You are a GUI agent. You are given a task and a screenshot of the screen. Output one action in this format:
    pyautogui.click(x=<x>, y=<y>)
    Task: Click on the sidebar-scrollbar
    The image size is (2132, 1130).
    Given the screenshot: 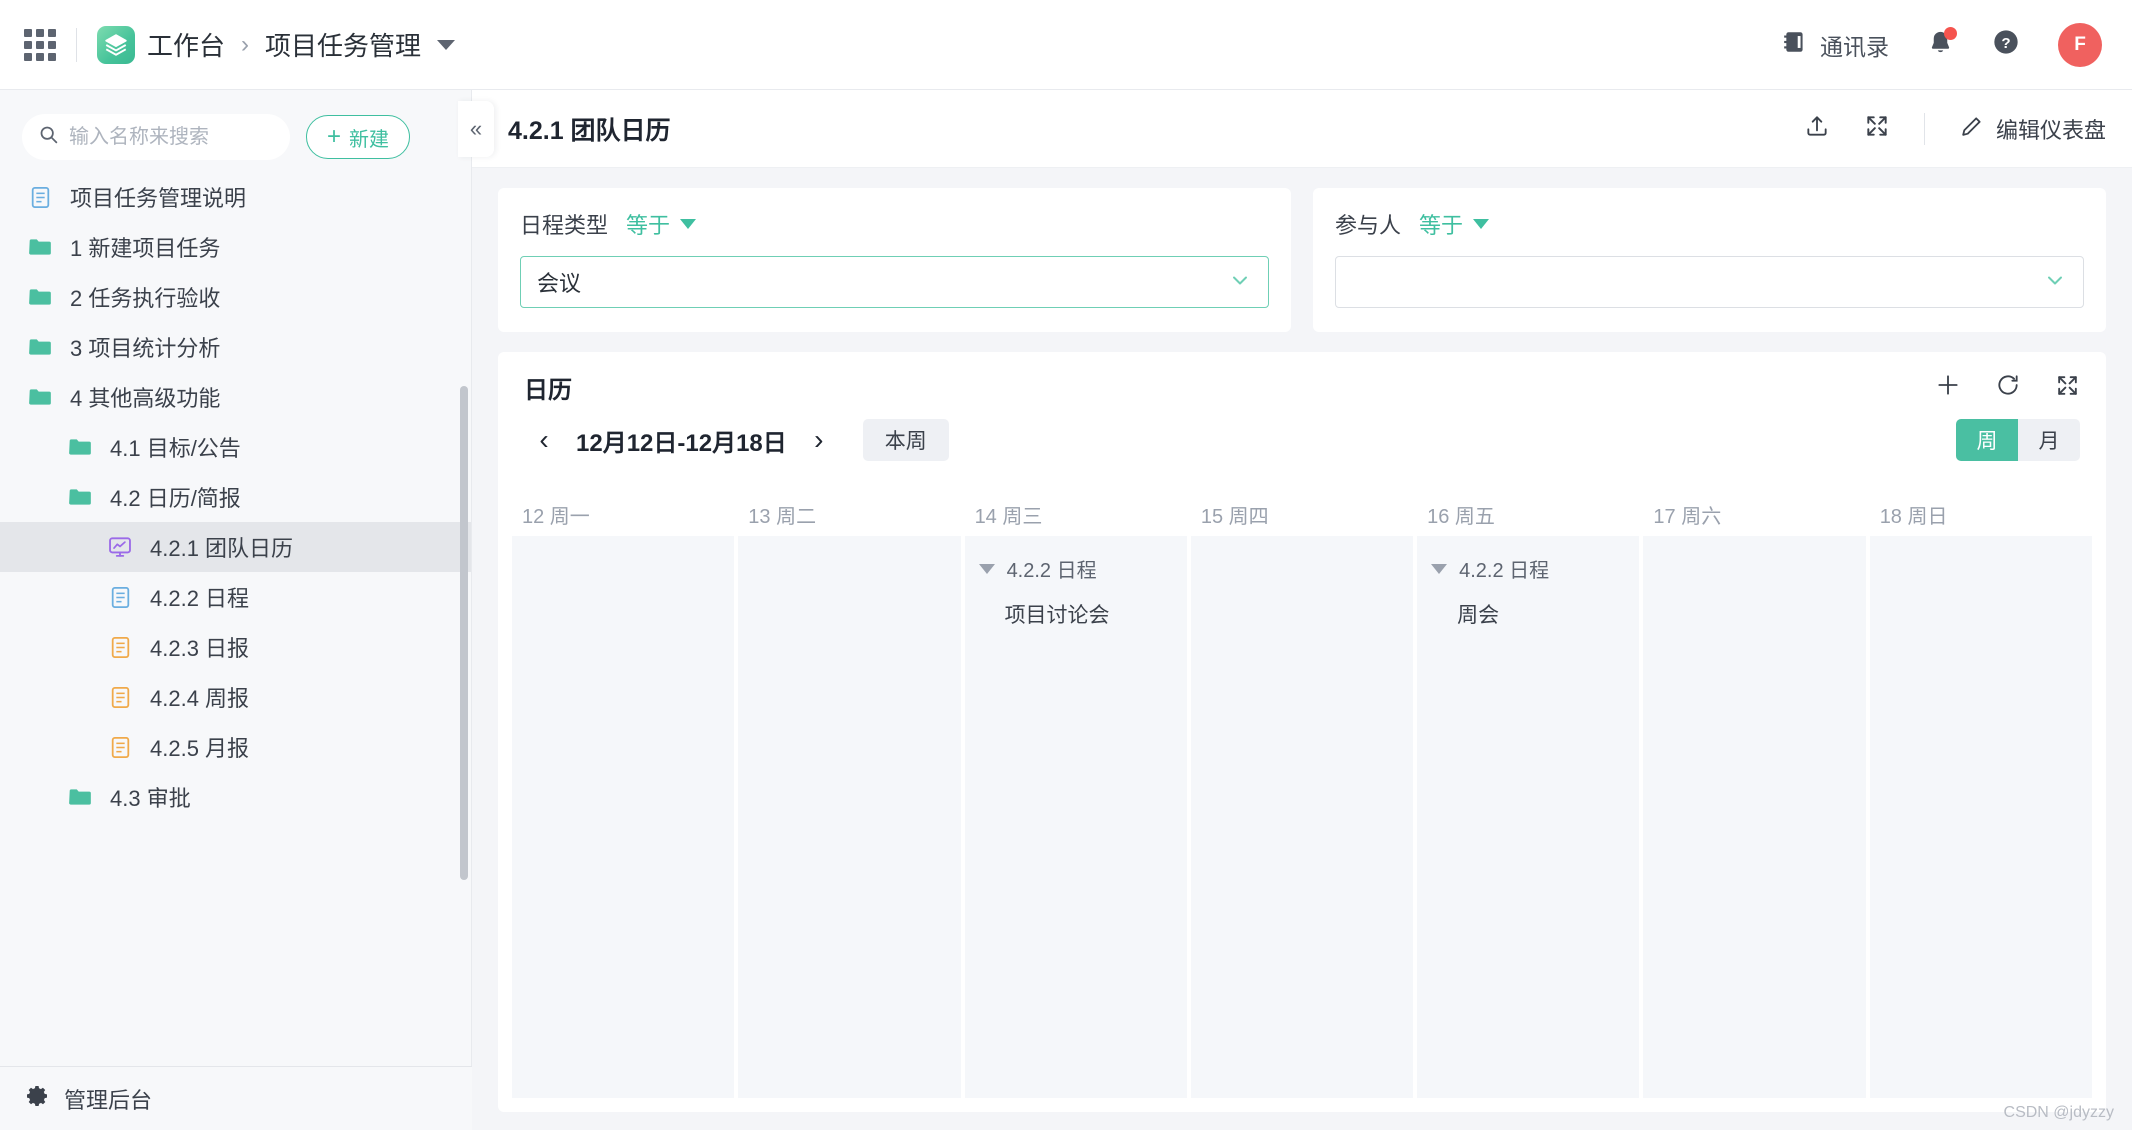 What is the action you would take?
    pyautogui.click(x=464, y=633)
    